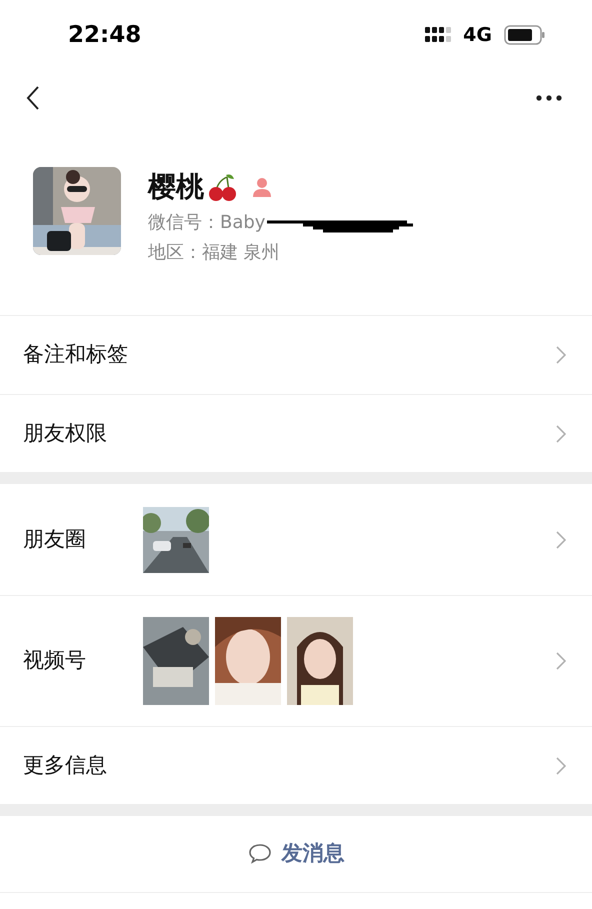 The width and height of the screenshot is (592, 909). Describe the element at coordinates (296, 539) in the screenshot. I see `settings-row: 朋友圈` at that location.